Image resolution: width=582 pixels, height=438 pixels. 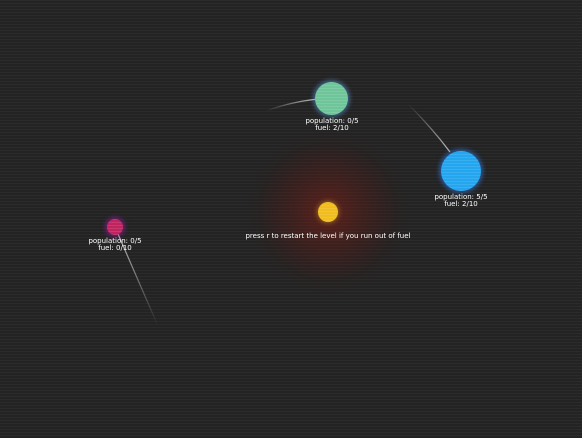 I want to click on planet-pink-fuel: fuel: 0/10, so click(x=115, y=248).